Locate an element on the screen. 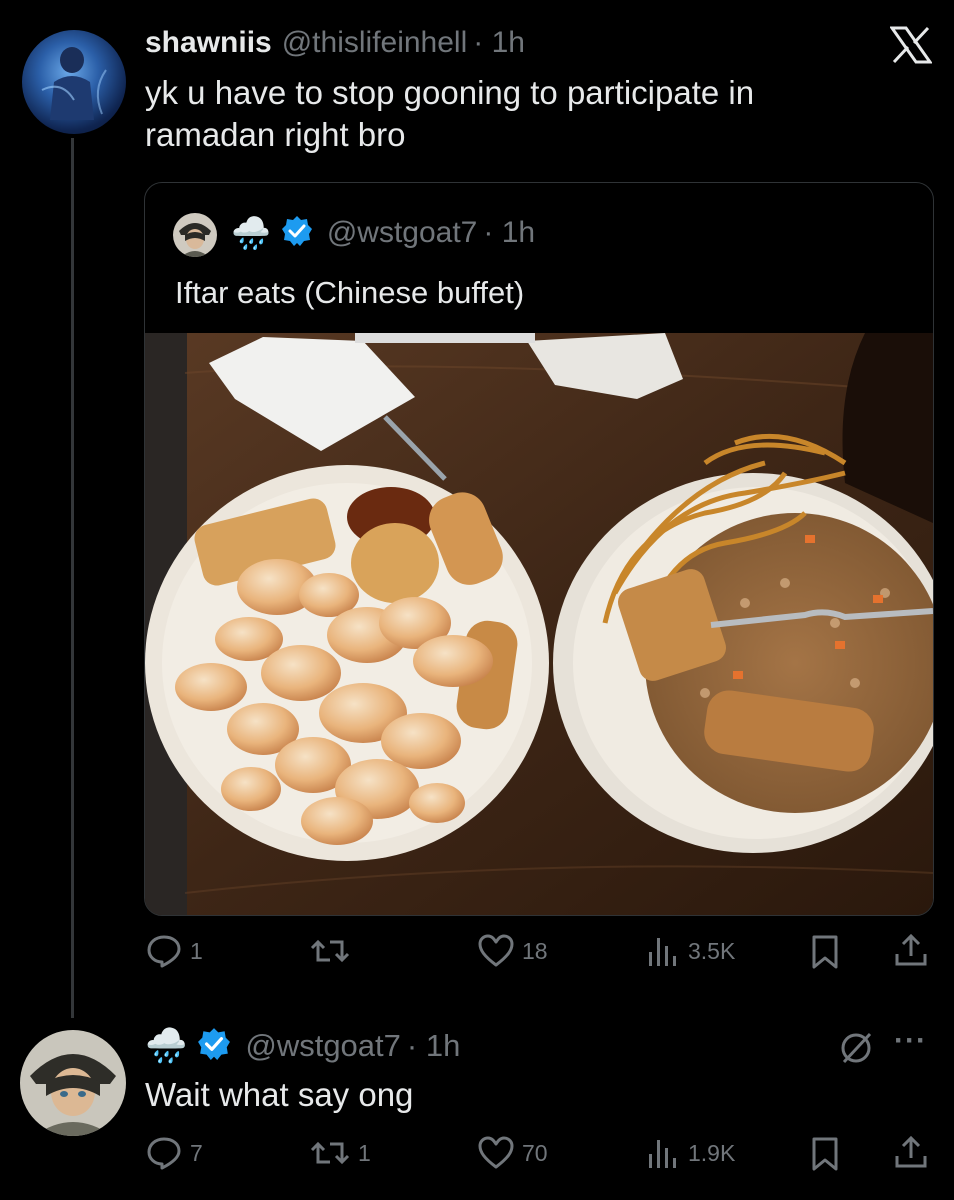  reply-views-count: 1.9K is located at coordinates (712, 1152).